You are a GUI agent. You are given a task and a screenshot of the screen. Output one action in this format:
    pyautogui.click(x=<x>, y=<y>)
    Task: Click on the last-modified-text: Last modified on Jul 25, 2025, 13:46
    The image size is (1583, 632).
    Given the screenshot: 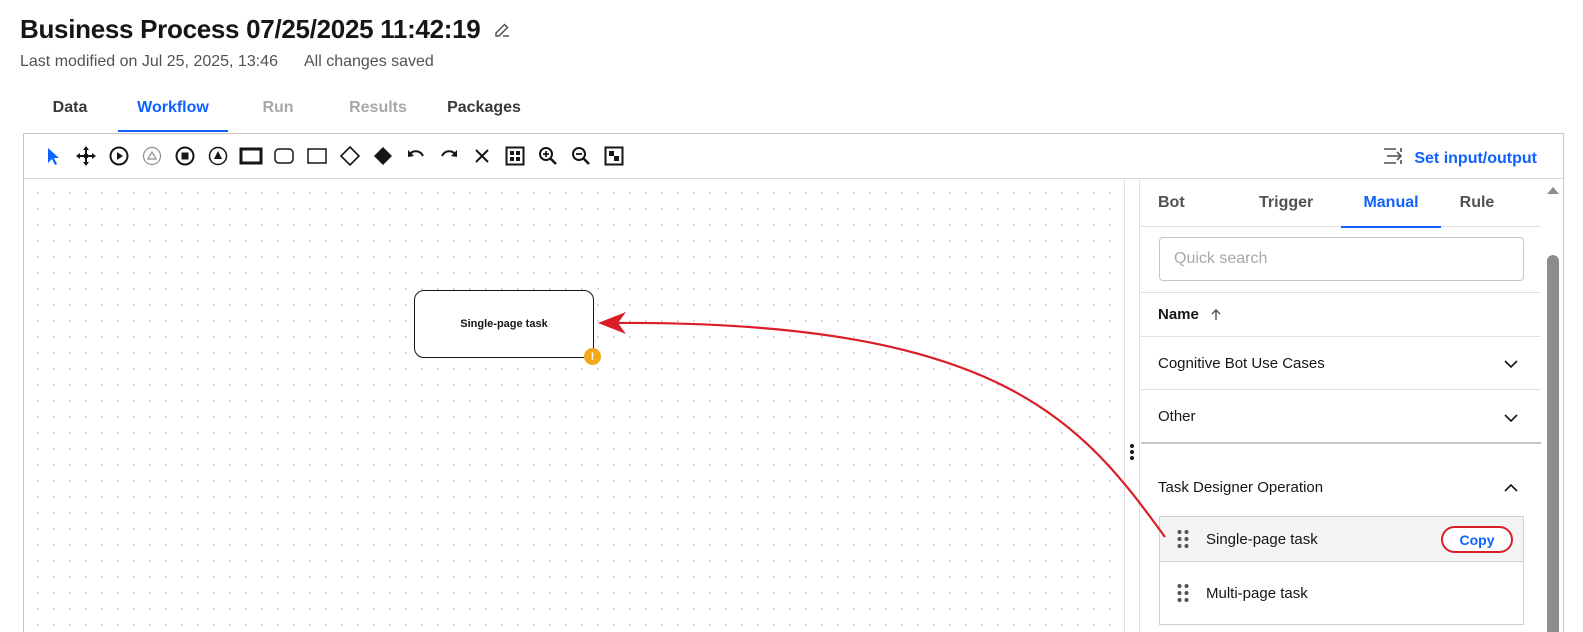 What is the action you would take?
    pyautogui.click(x=149, y=61)
    